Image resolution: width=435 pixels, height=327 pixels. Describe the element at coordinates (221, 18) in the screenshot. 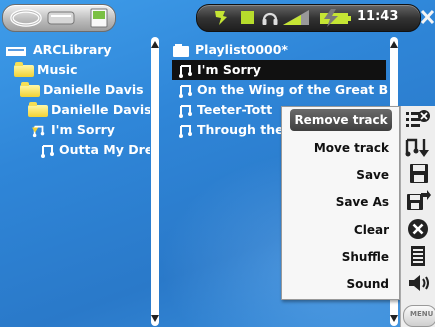

I see `pin-icon` at that location.